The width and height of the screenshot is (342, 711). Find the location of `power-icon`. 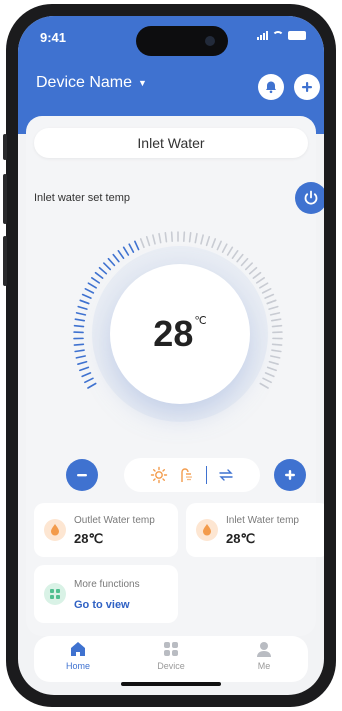

power-icon is located at coordinates (311, 197).